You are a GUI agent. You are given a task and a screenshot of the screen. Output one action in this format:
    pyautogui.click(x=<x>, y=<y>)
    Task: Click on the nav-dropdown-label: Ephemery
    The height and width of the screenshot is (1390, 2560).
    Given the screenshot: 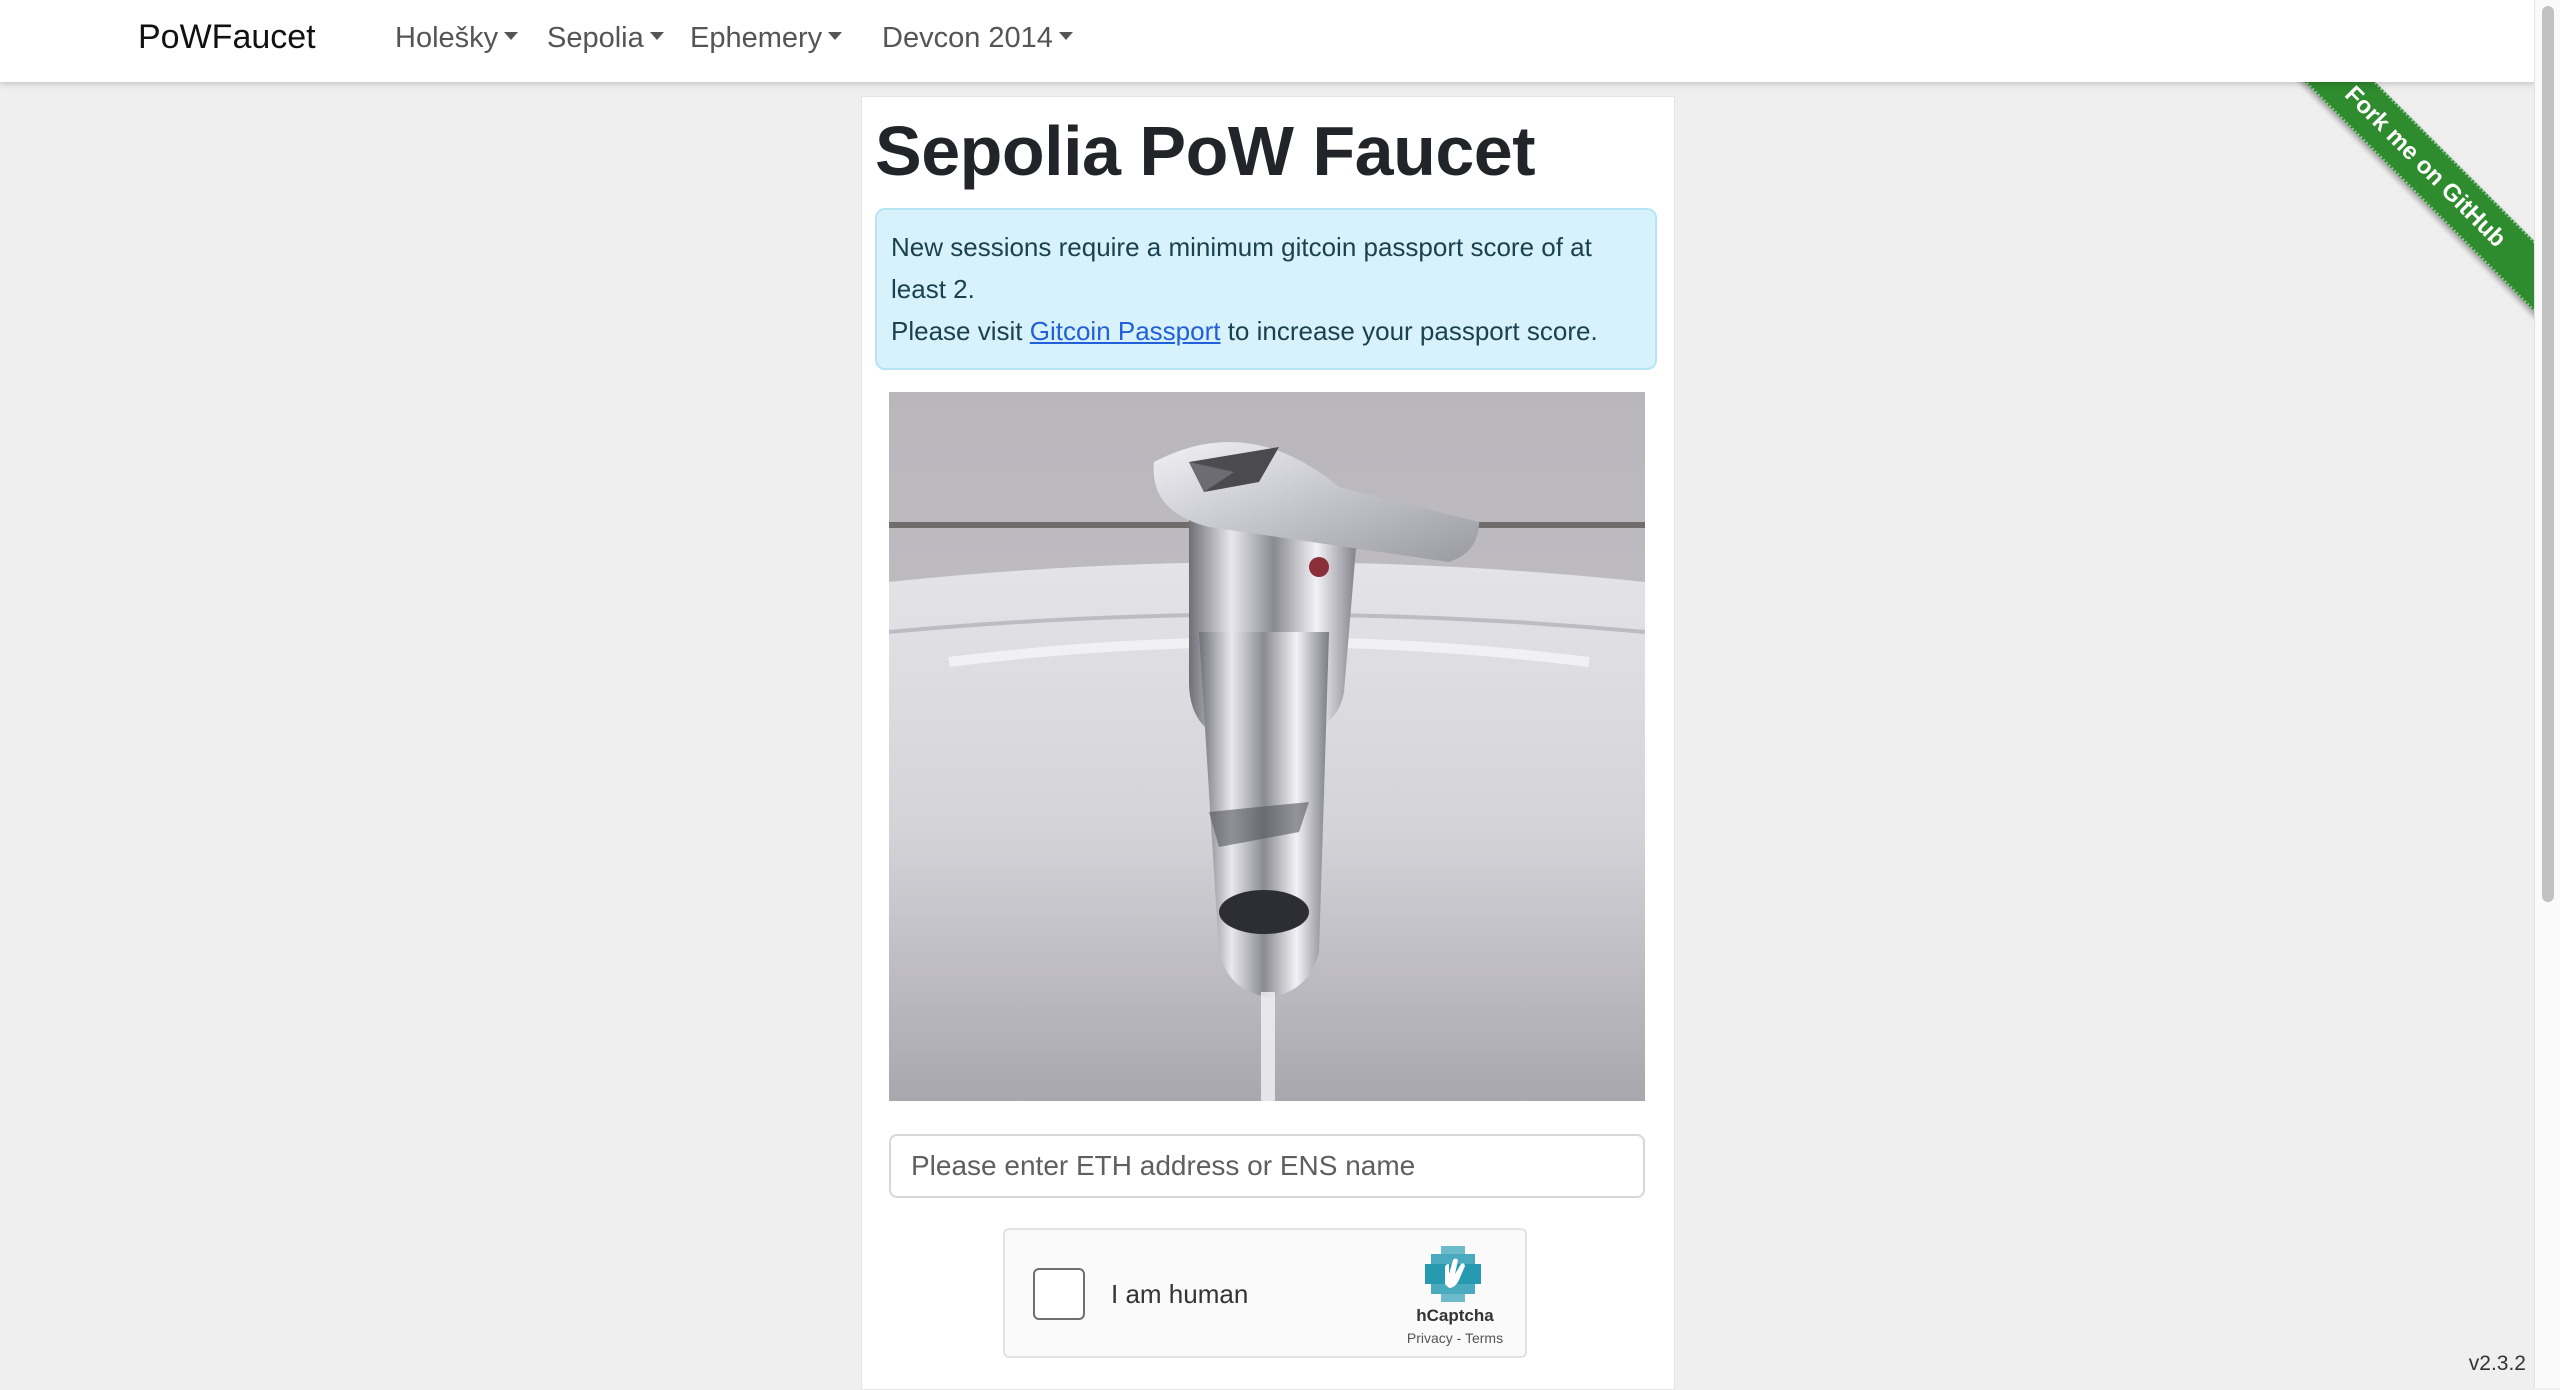 What is the action you would take?
    pyautogui.click(x=756, y=38)
    